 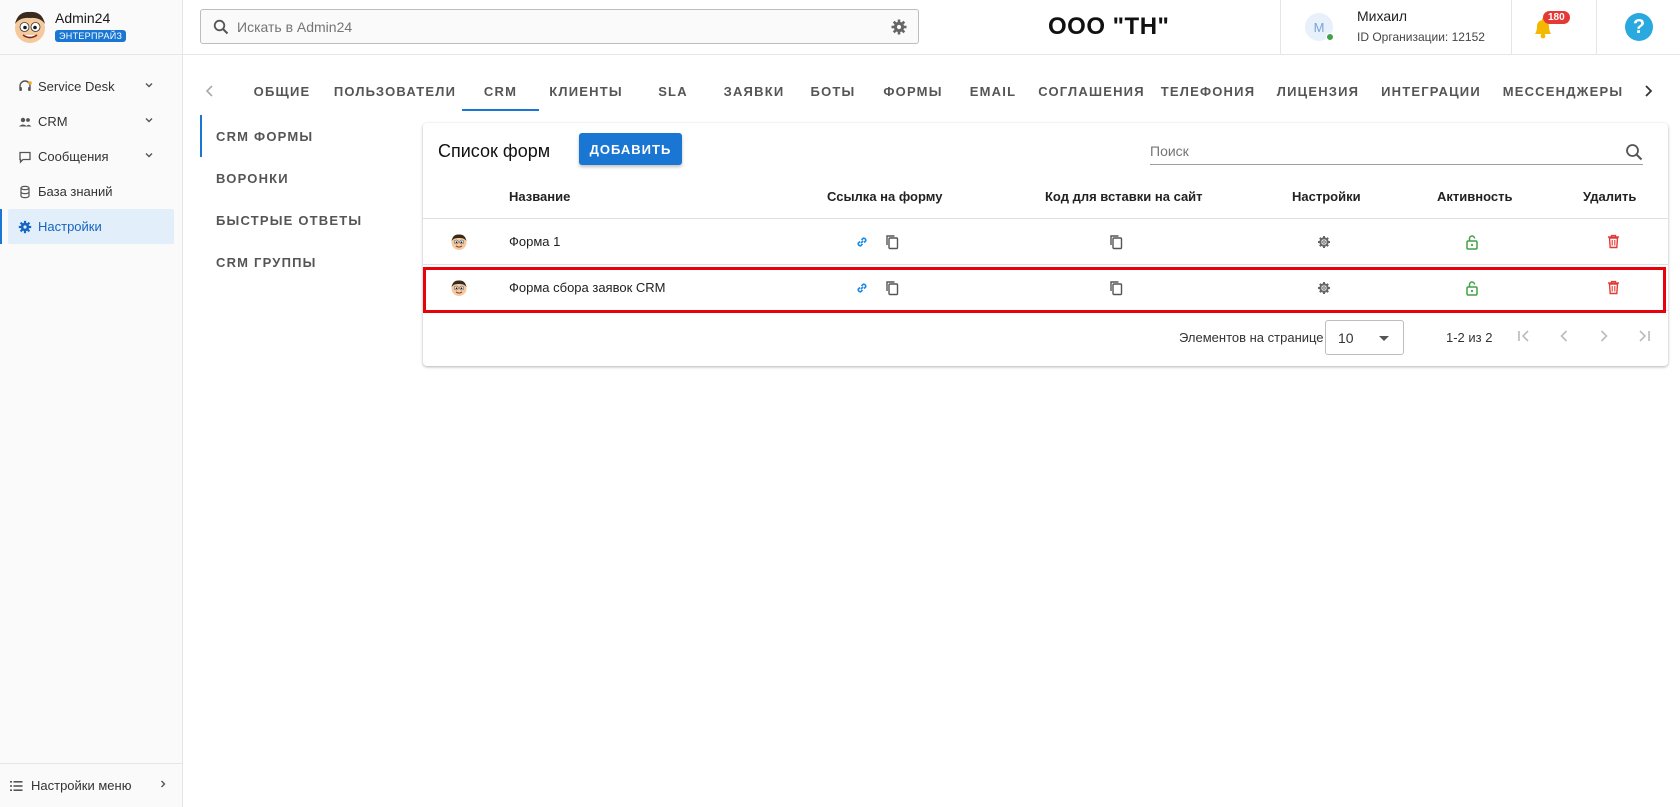 I want to click on items-per-page-label: Элементов на странице, so click(x=1251, y=337).